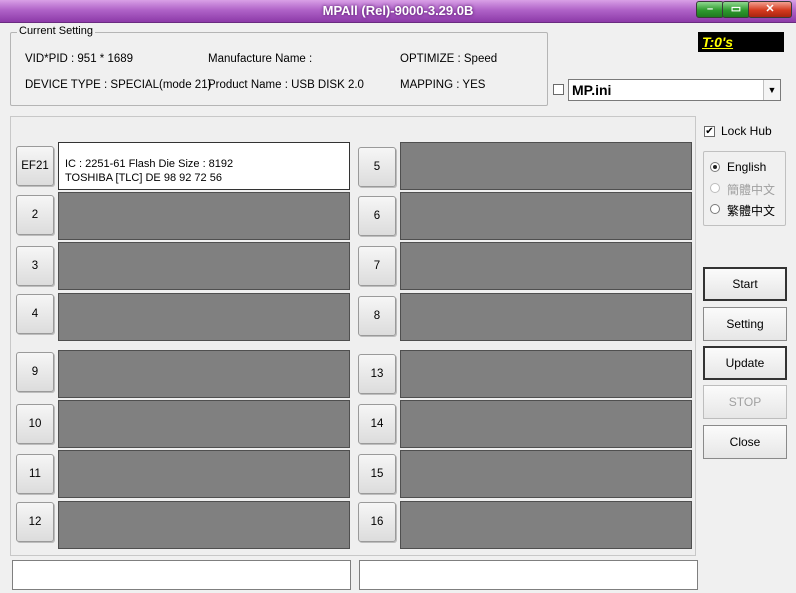 This screenshot has height=593, width=796. I want to click on port-button-10: 10, so click(35, 424).